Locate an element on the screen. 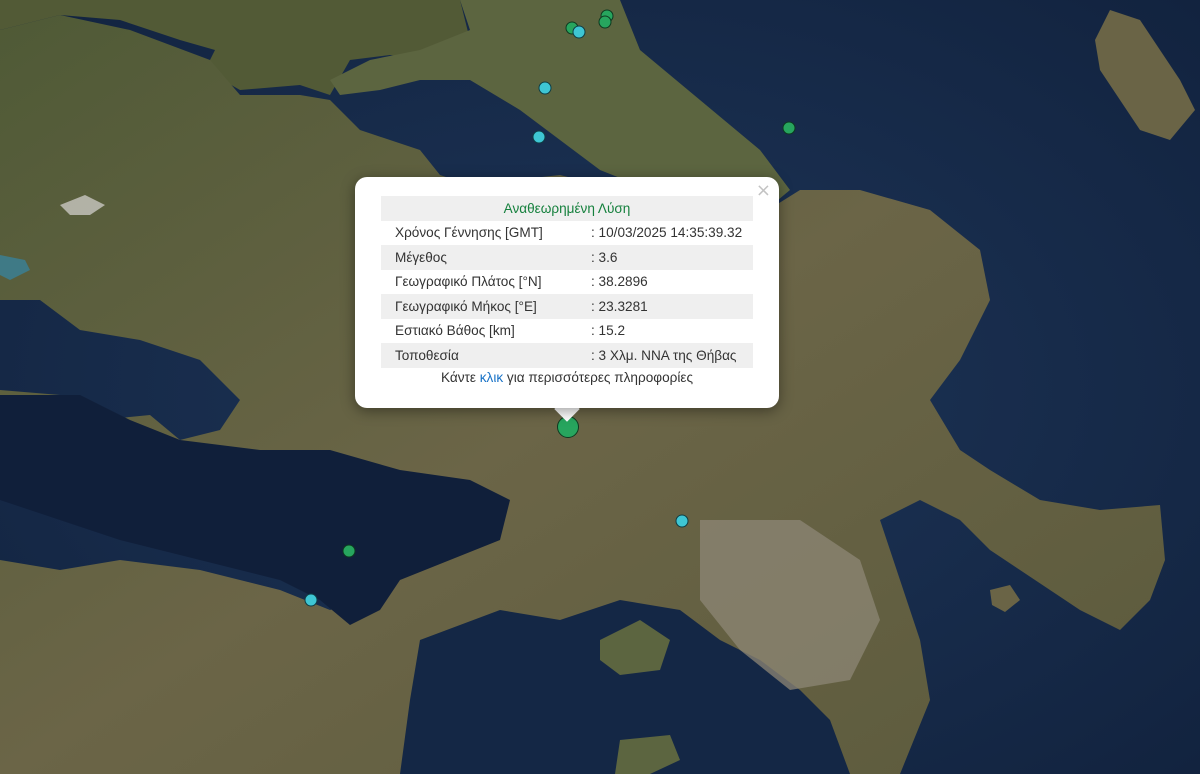 Image resolution: width=1200 pixels, height=774 pixels. label-magnitude: Μέγεθος is located at coordinates (480, 257).